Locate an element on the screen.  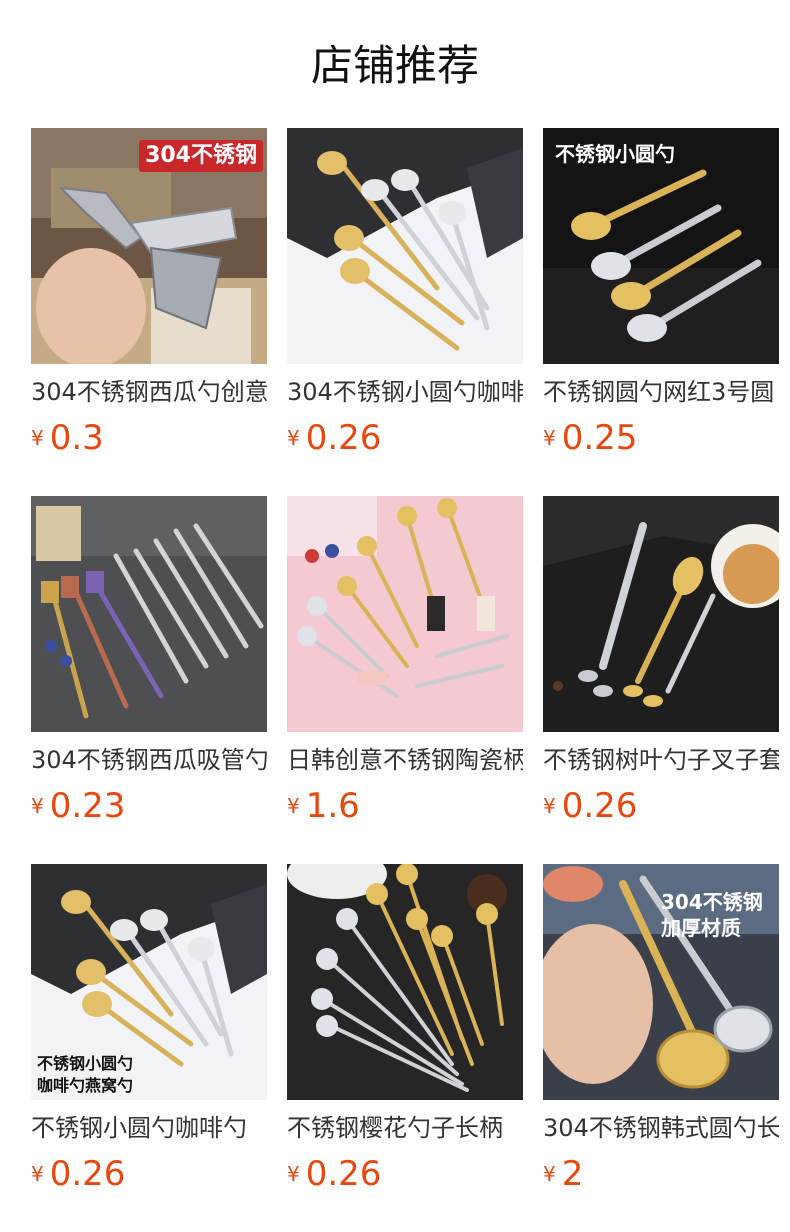
price-amount: 0.3 is located at coordinates (76, 438).